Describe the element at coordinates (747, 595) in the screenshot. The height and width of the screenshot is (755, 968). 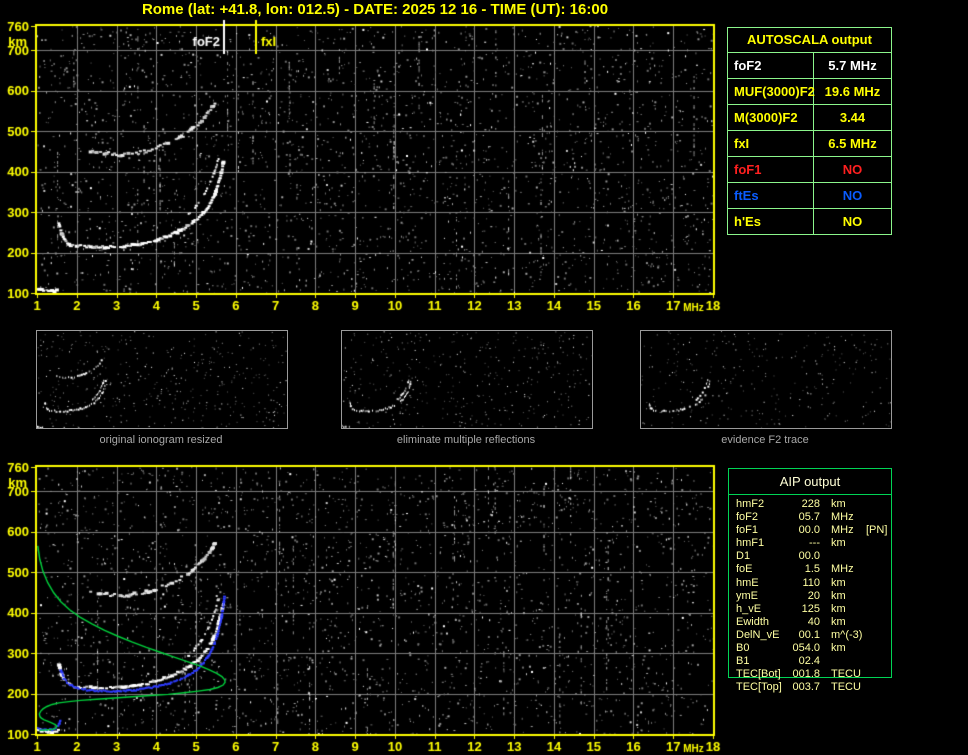
I see `aip-lbl: ymE` at that location.